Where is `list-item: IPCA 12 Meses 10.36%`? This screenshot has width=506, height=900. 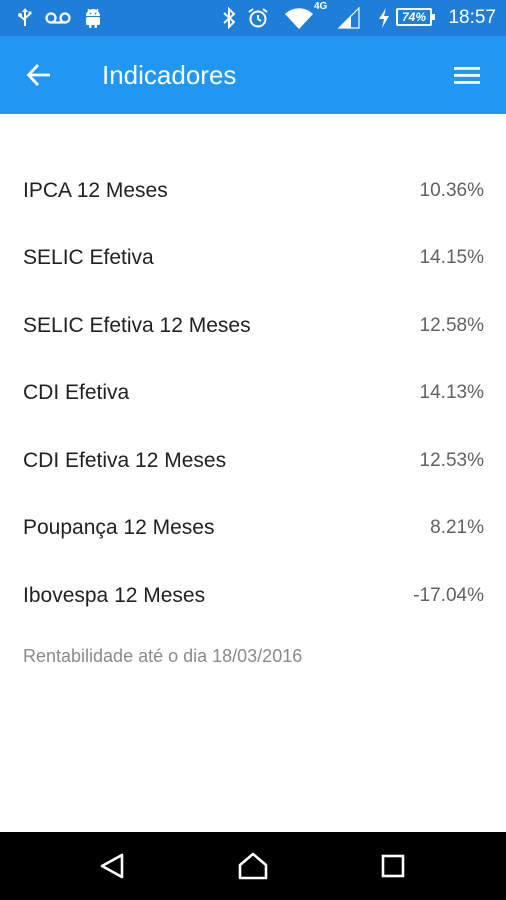
list-item: IPCA 12 Meses 10.36% is located at coordinates (253, 191).